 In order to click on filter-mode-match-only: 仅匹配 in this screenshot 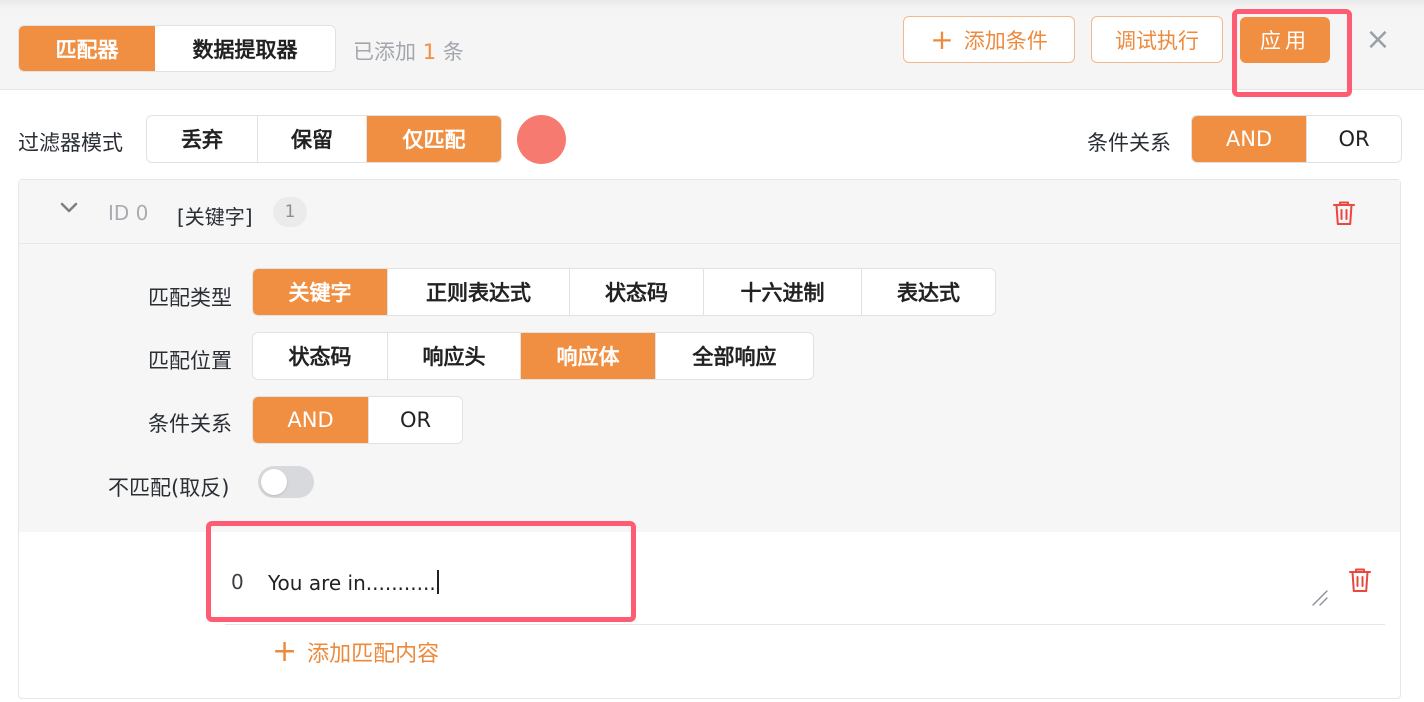, I will do `click(434, 139)`.